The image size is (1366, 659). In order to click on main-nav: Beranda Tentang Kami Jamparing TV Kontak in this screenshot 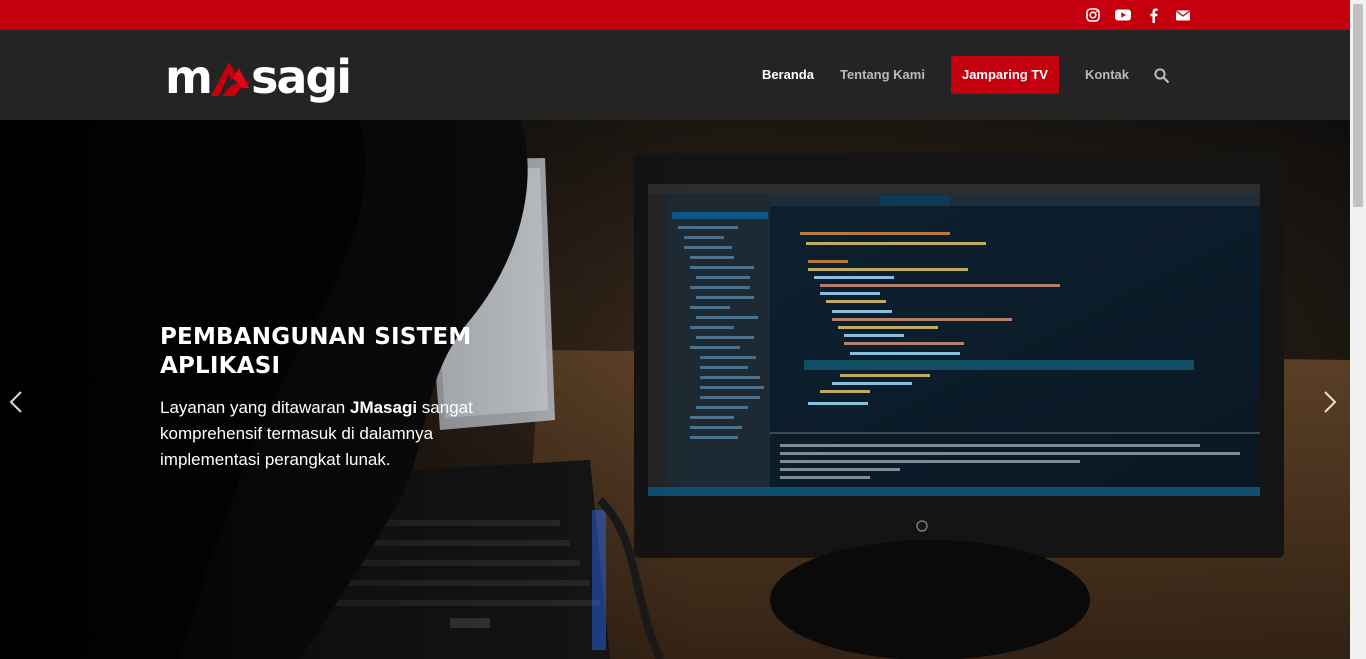, I will do `click(964, 75)`.